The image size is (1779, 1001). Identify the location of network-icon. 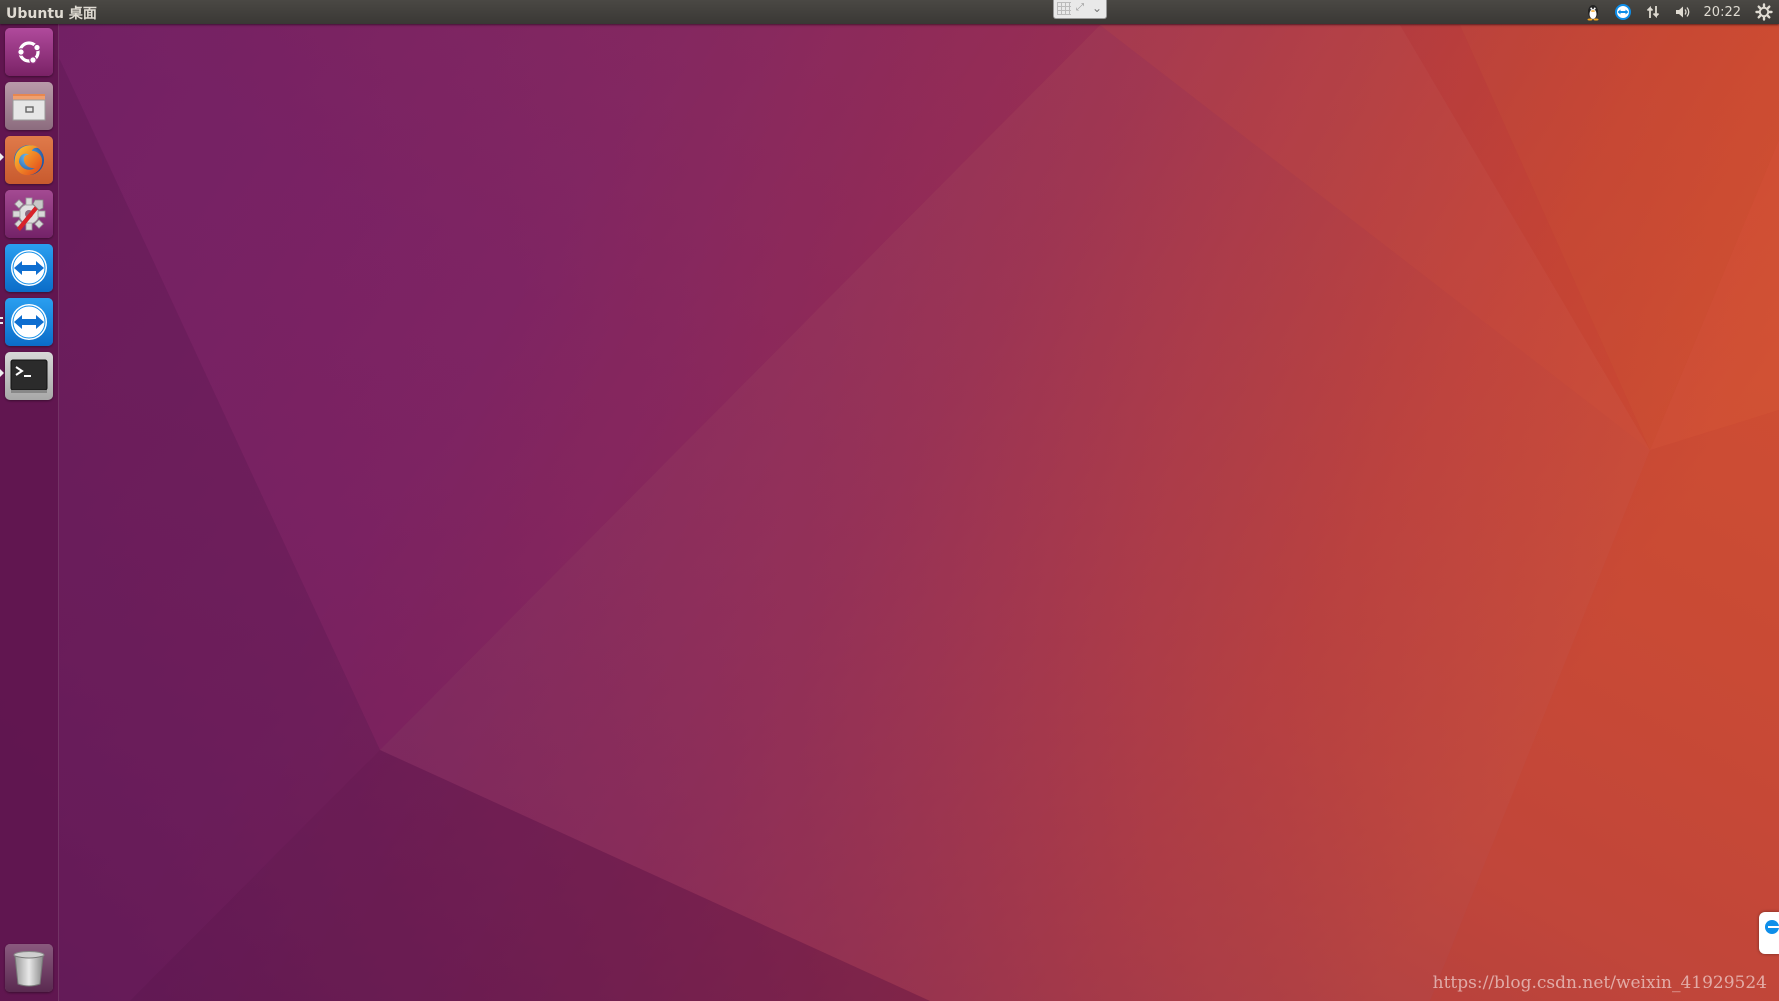
(1652, 12).